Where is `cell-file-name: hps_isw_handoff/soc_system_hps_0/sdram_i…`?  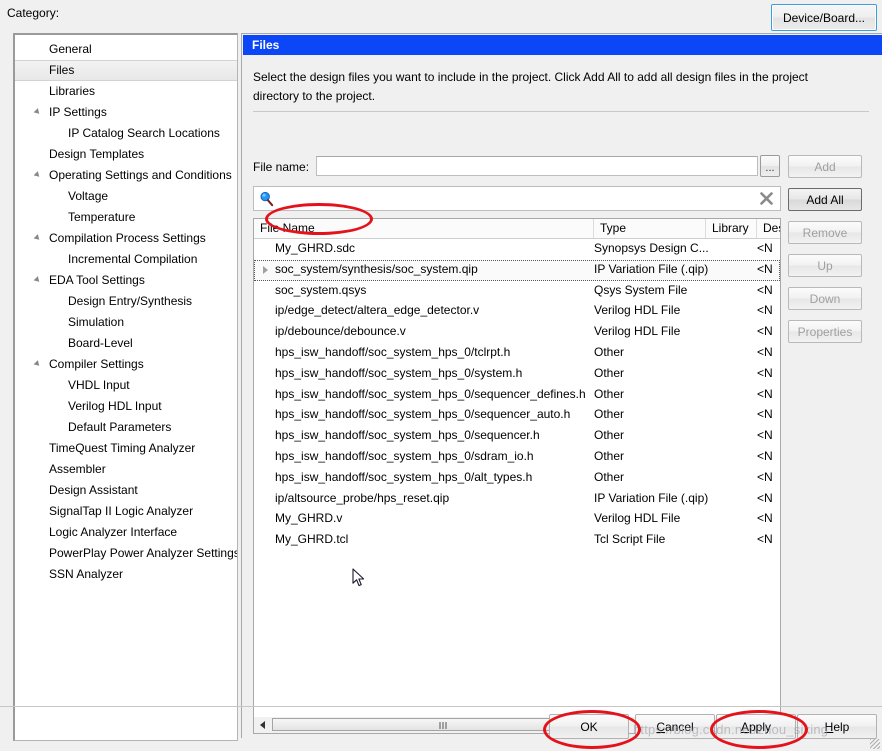 cell-file-name: hps_isw_handoff/soc_system_hps_0/sdram_i… is located at coordinates (404, 455).